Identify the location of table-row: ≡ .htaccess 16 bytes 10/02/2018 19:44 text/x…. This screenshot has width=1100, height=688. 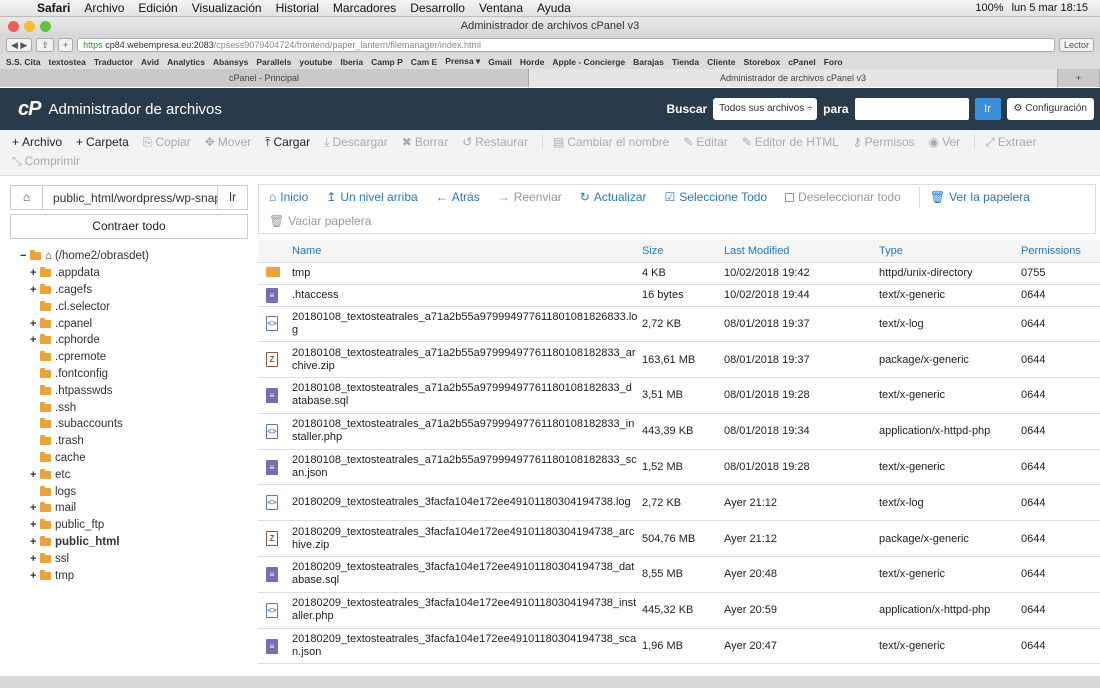
(679, 295).